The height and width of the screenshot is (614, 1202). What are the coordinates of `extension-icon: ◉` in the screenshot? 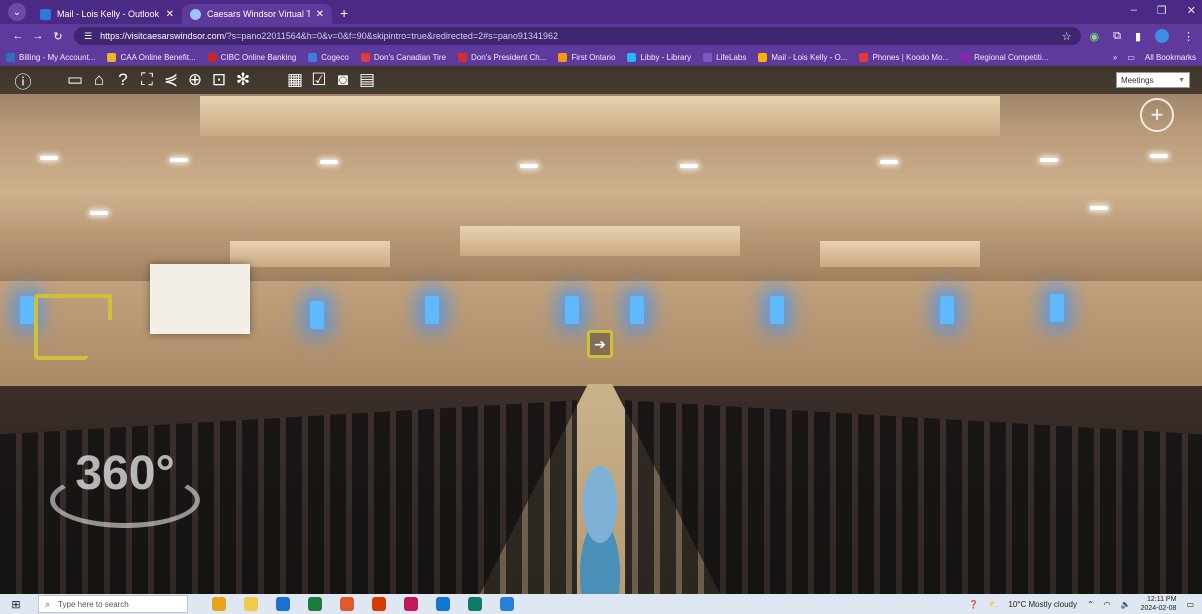 It's located at (1094, 36).